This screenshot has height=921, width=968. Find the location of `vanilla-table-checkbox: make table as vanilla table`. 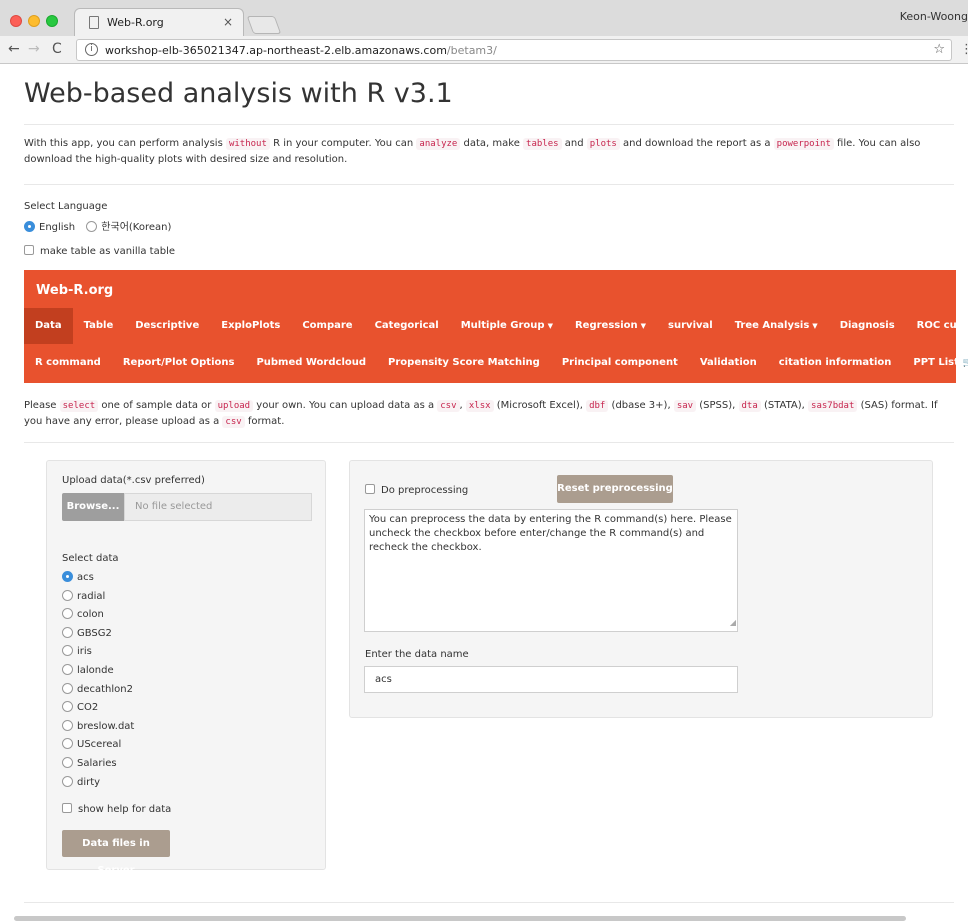

vanilla-table-checkbox: make table as vanilla table is located at coordinates (99, 251).